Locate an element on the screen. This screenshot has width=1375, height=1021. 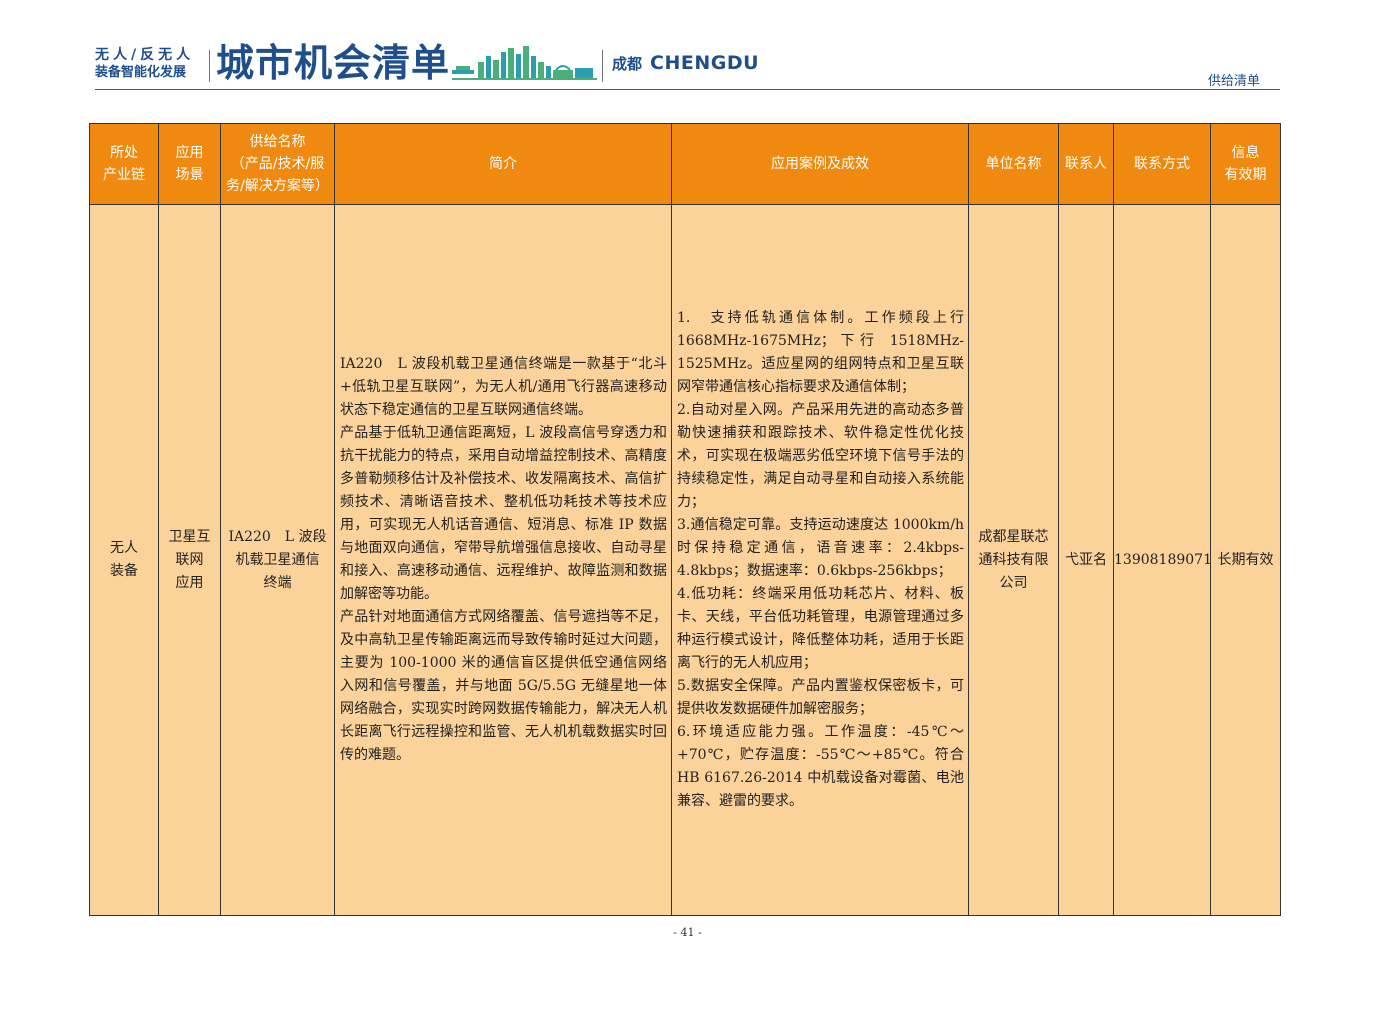
column-header-validity: 信息 有效期 is located at coordinates (1245, 164).